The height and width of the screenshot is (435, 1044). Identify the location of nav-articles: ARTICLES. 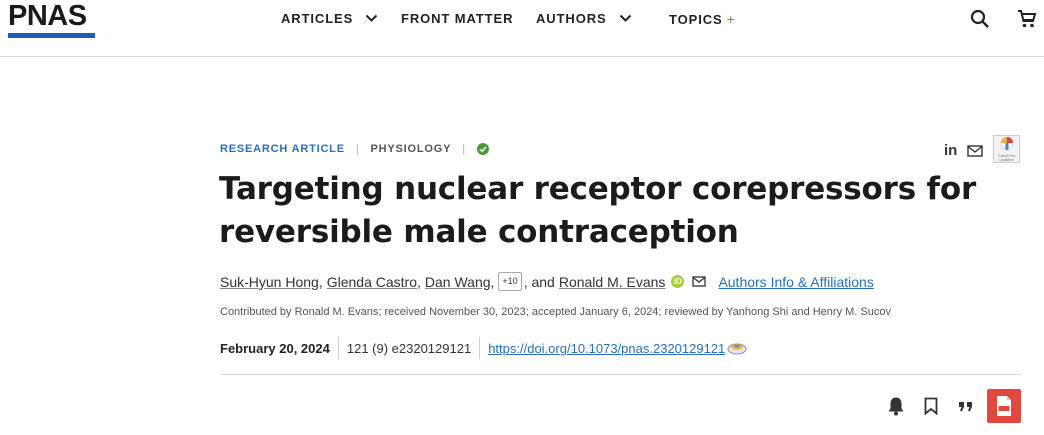
(329, 18).